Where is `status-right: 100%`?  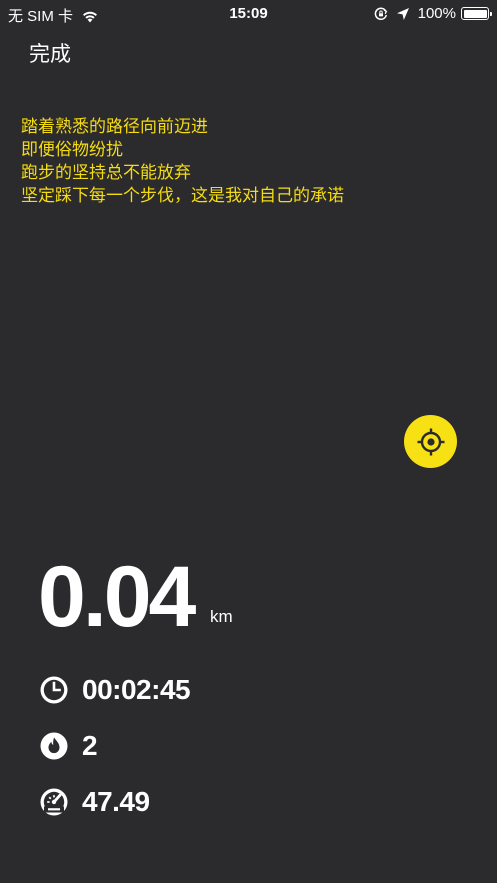
status-right: 100% is located at coordinates (433, 13).